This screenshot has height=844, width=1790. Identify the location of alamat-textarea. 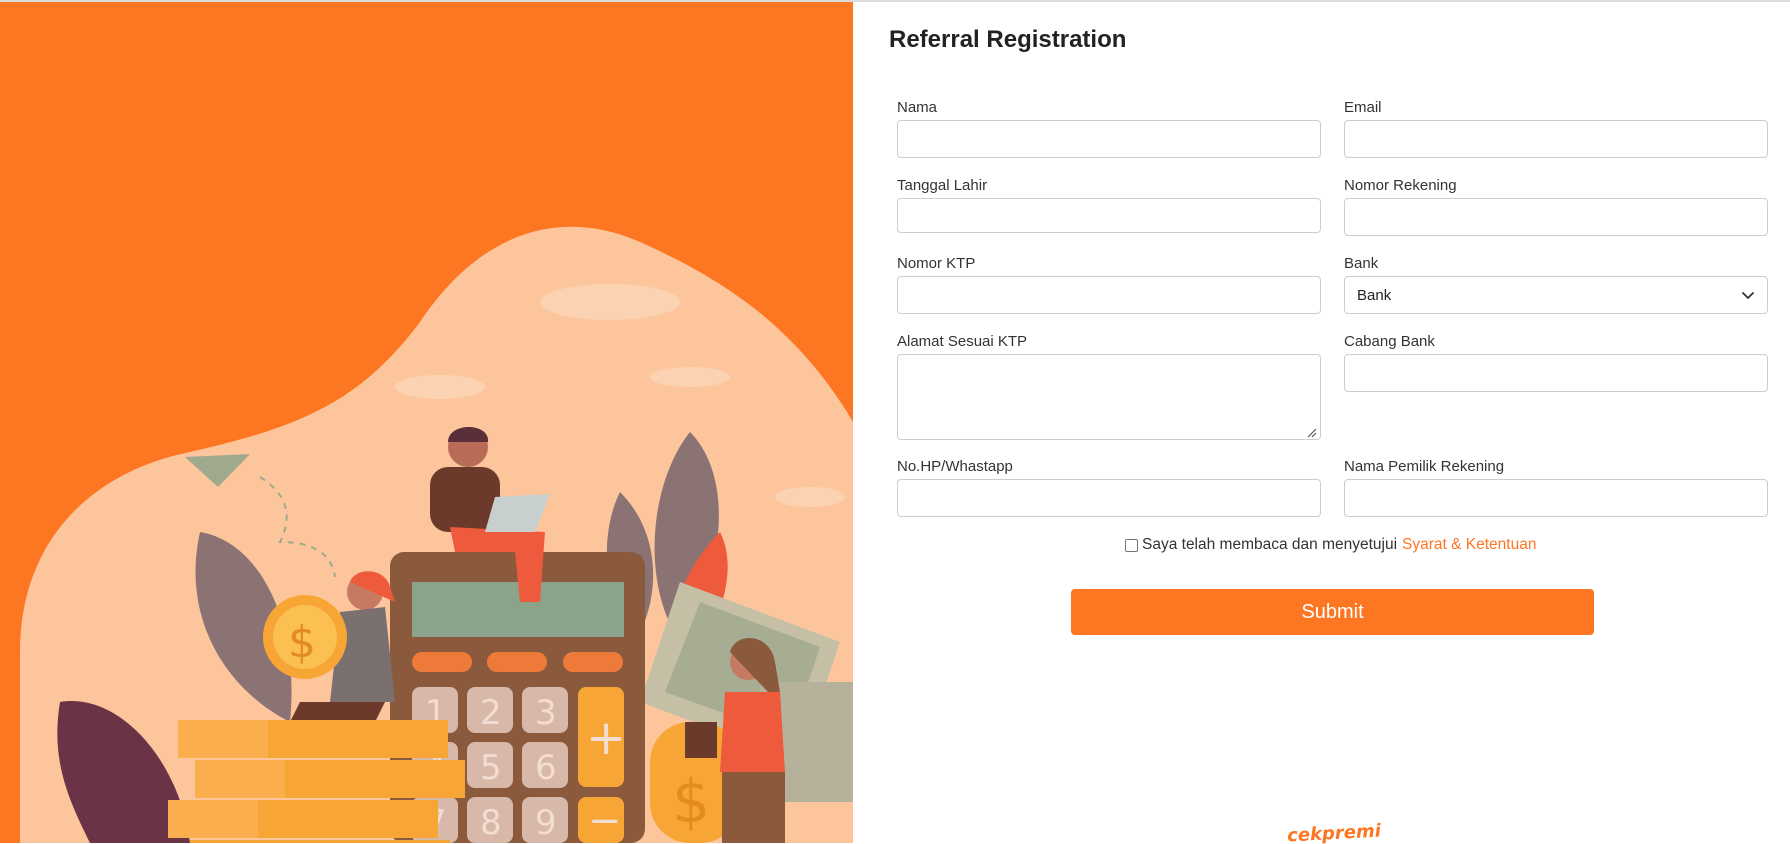
(1109, 397).